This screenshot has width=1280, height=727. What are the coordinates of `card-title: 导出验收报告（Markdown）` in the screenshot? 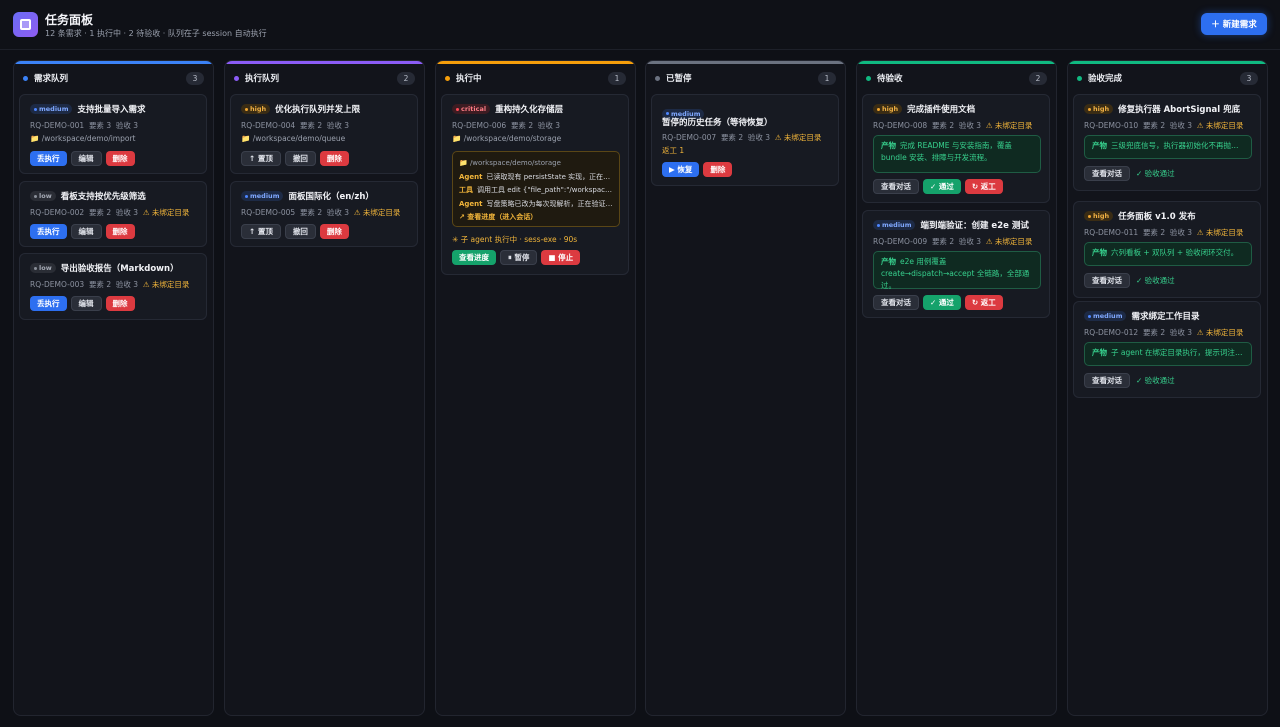 It's located at (119, 269).